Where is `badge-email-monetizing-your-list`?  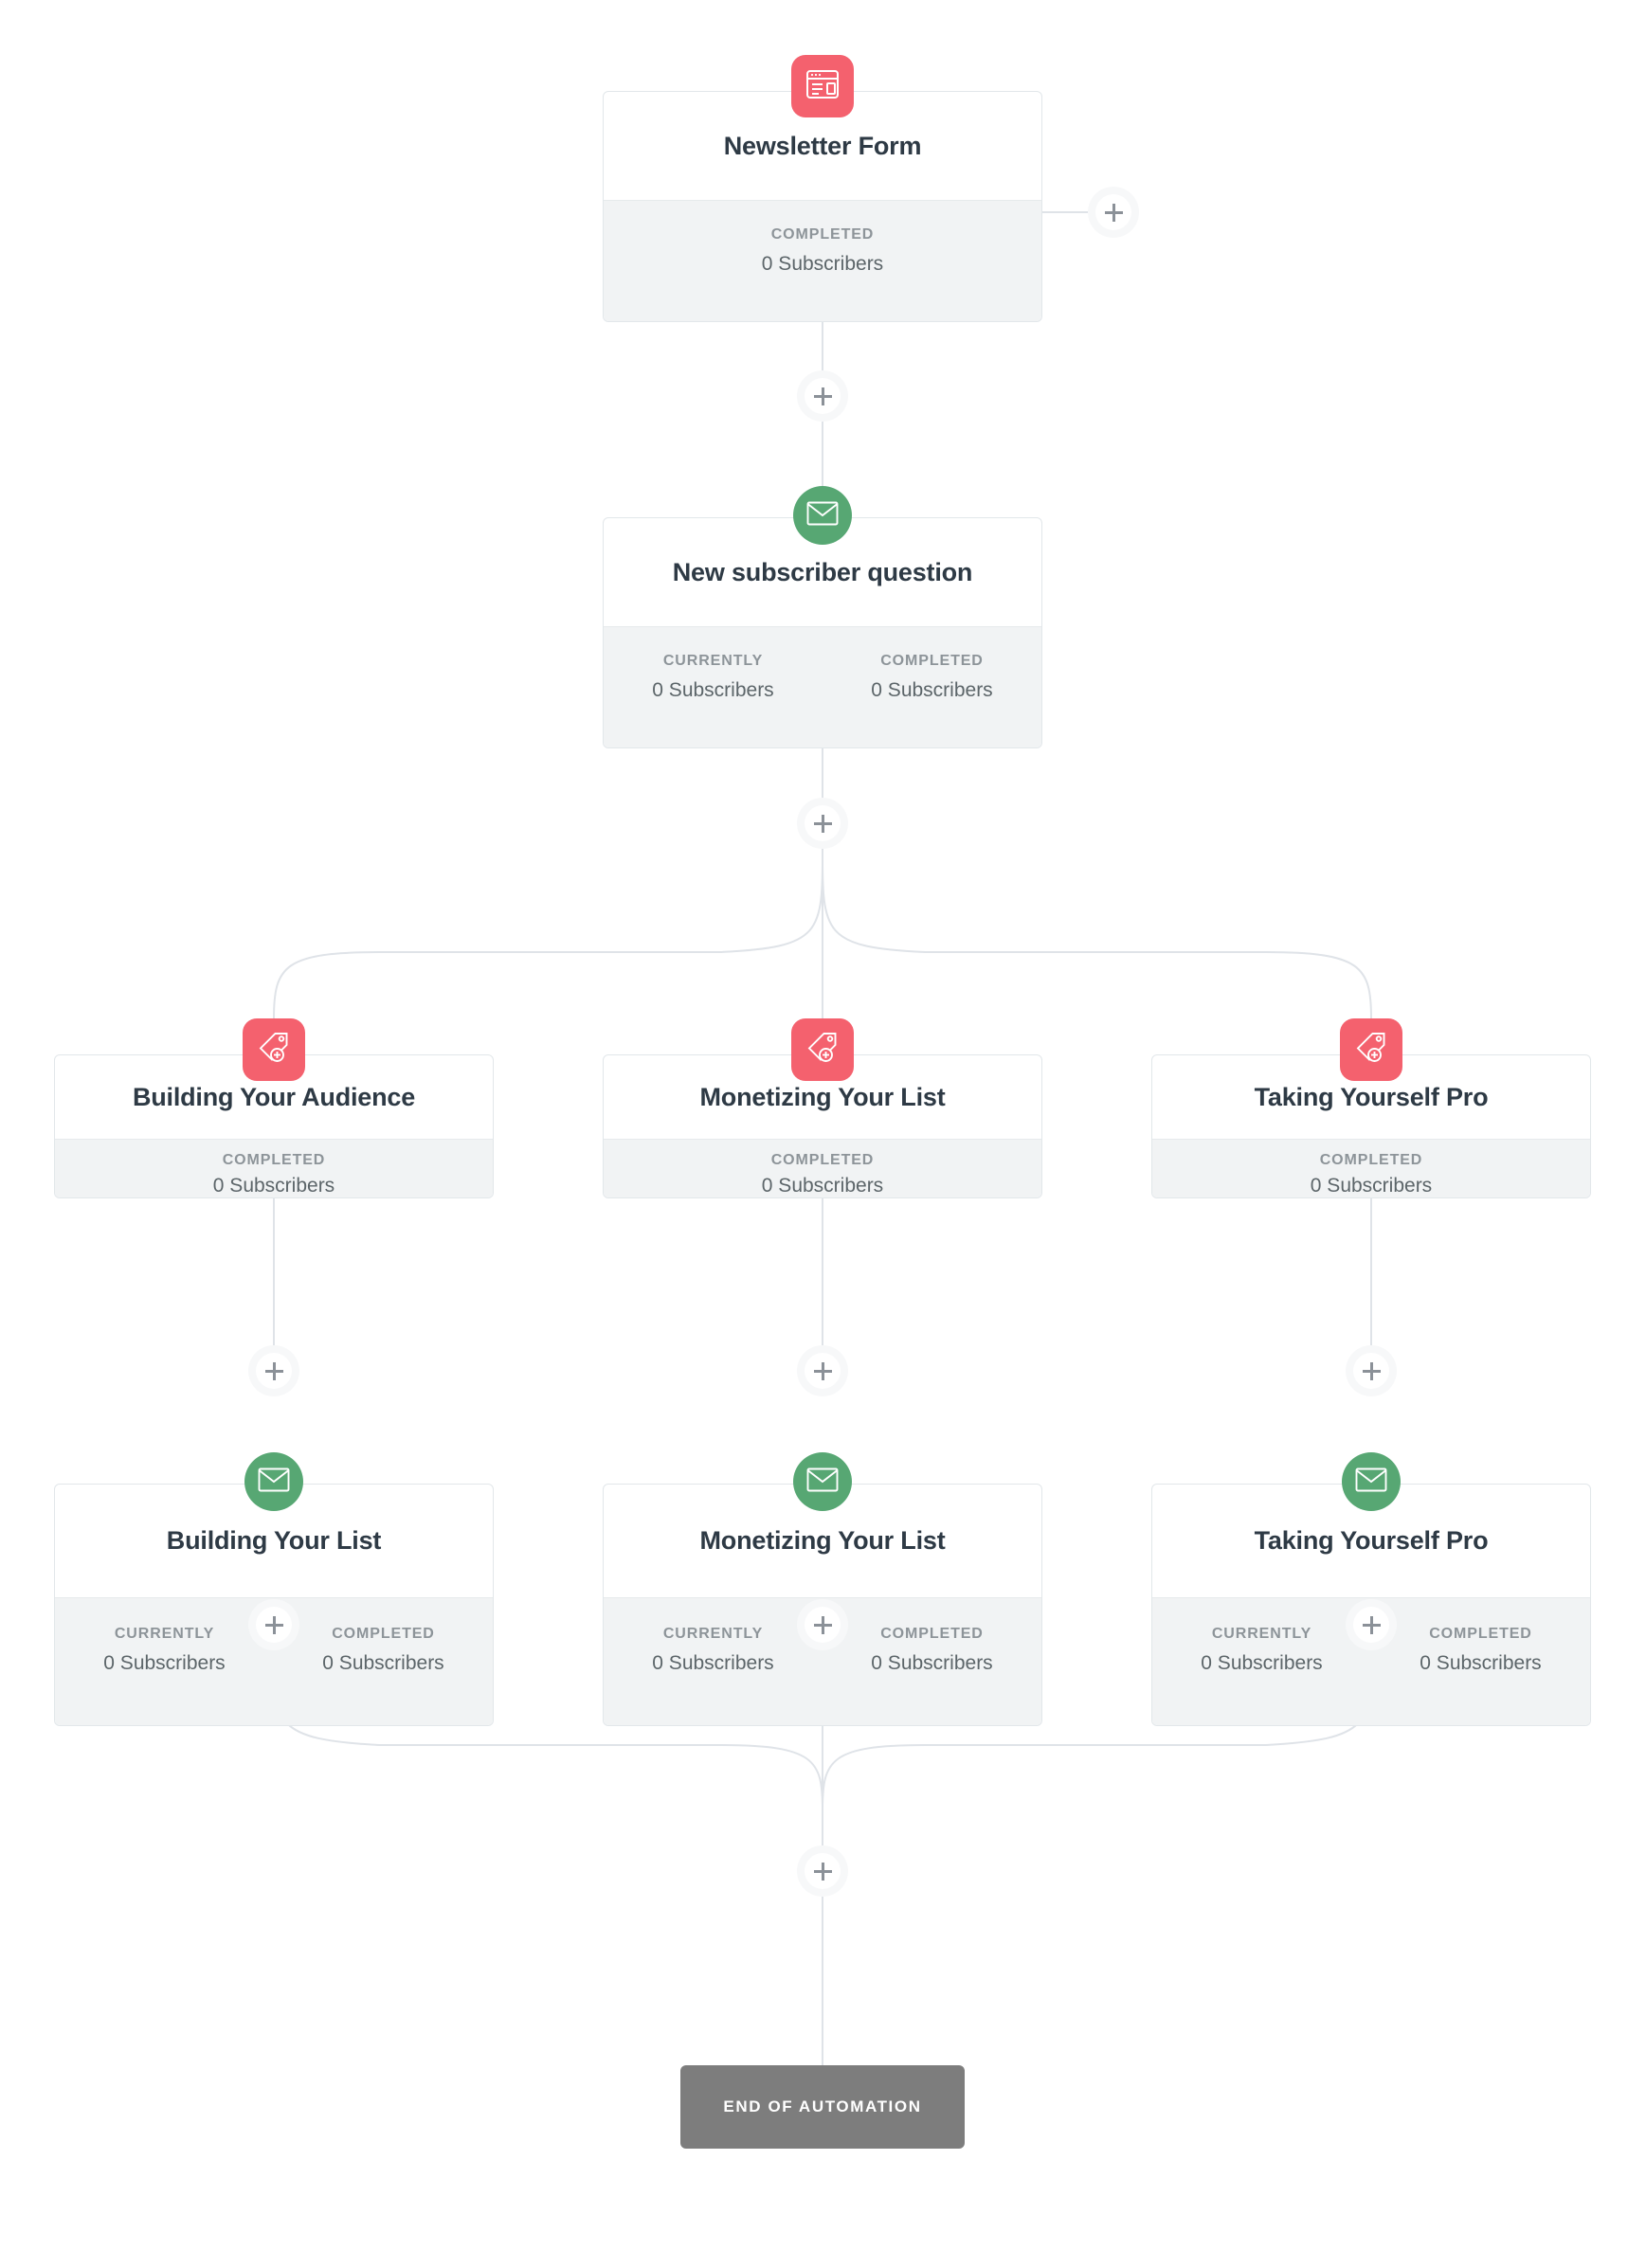
badge-email-monetizing-your-list is located at coordinates (822, 1481).